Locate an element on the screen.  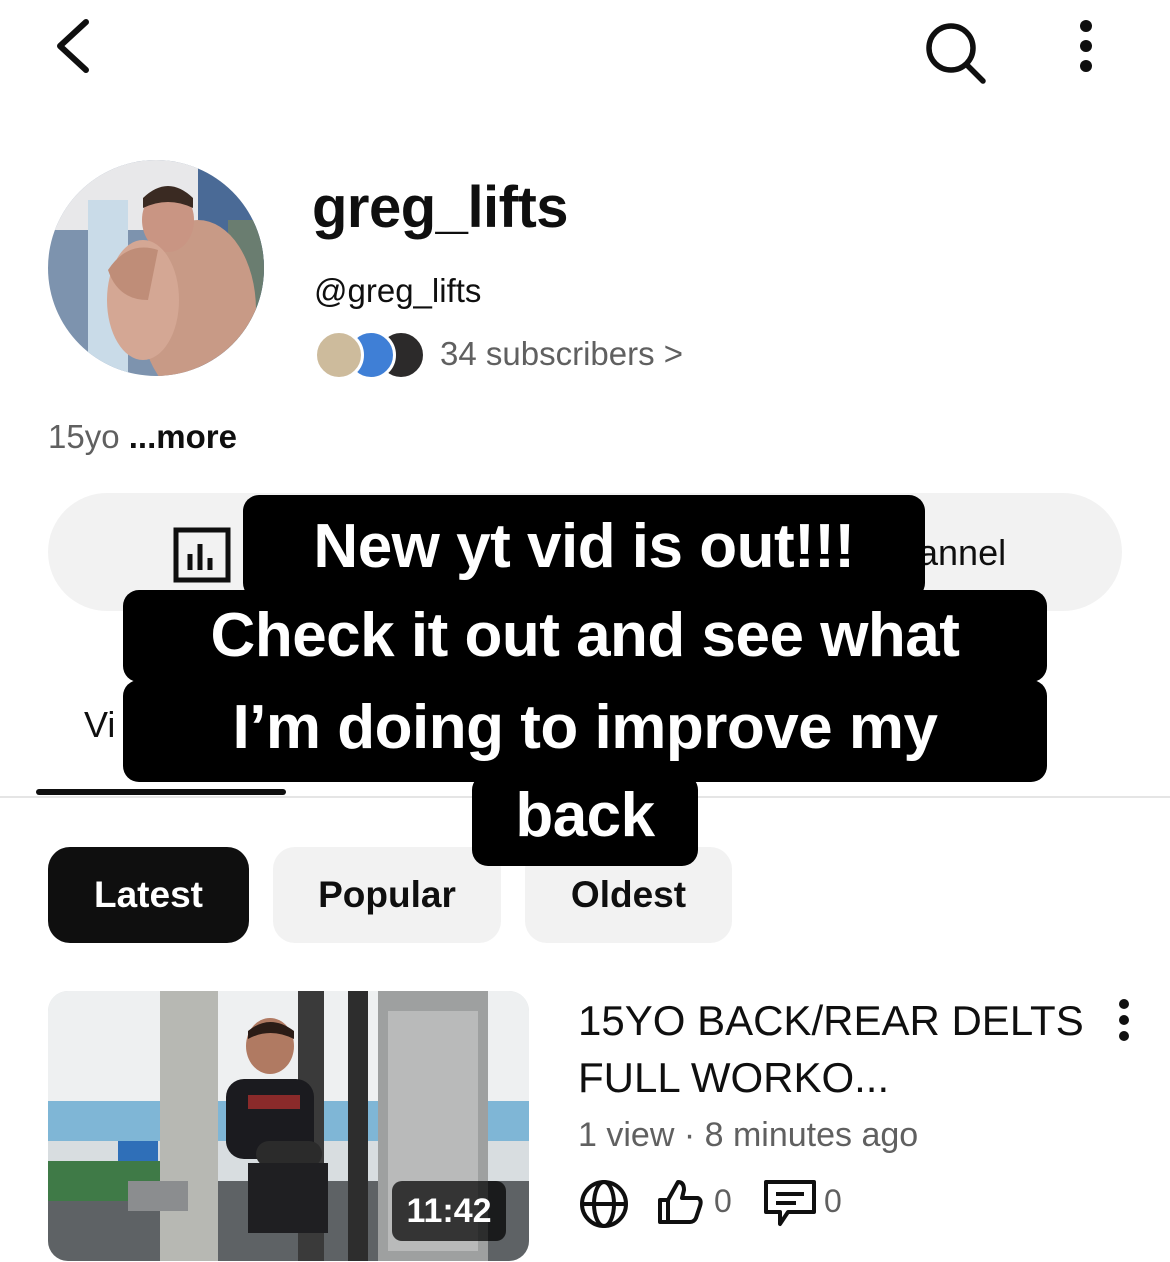
caption-line-4: back is located at coordinates (585, 820).